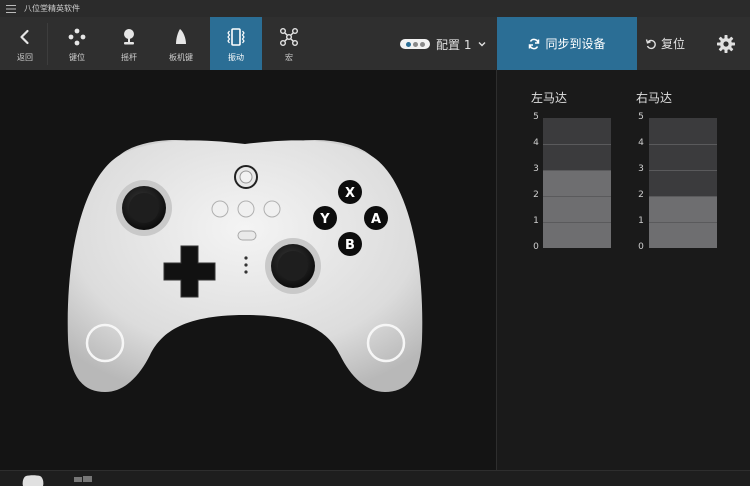 This screenshot has height=486, width=750. I want to click on button-x-label: X, so click(350, 193).